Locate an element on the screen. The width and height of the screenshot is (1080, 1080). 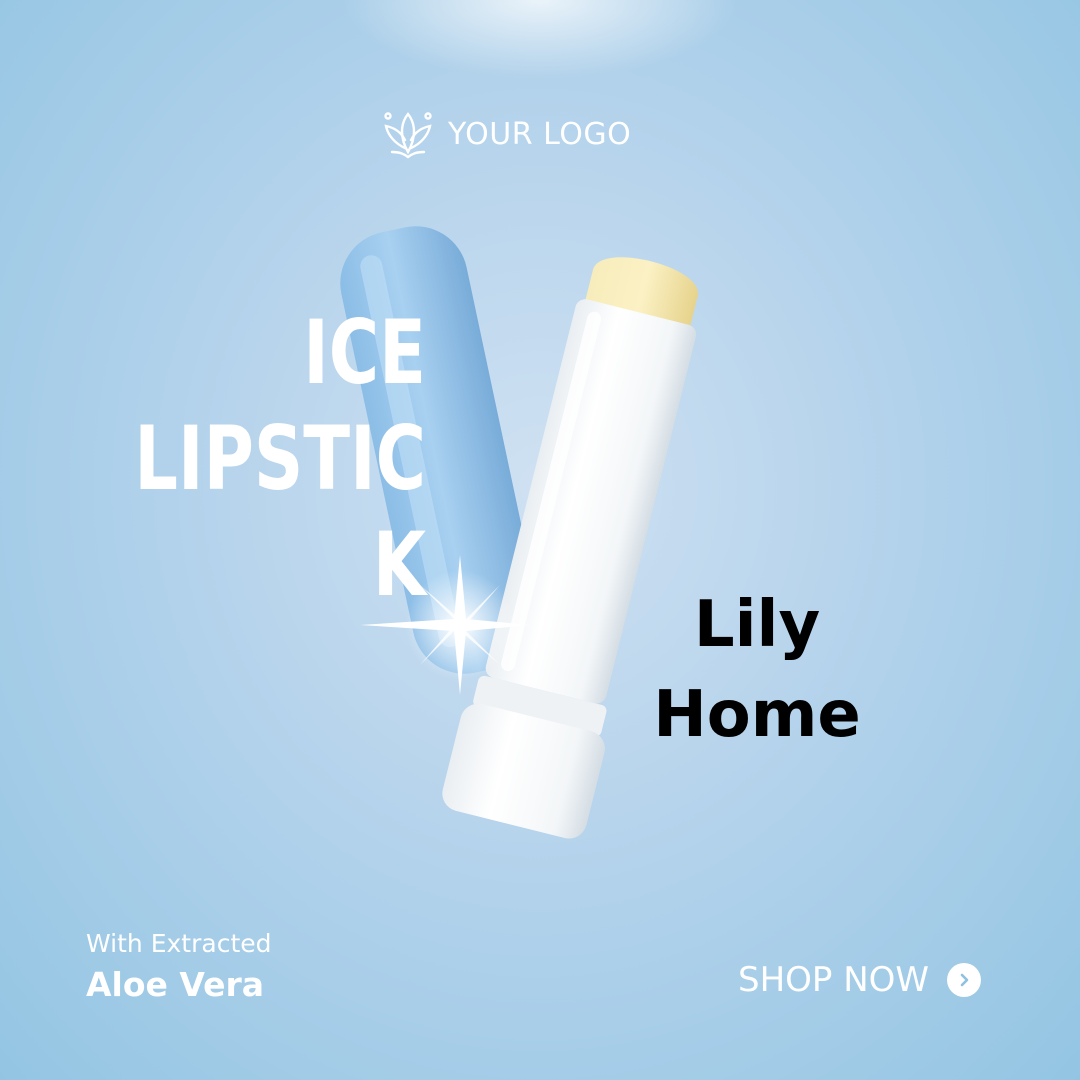
lotus-icon is located at coordinates (408, 134).